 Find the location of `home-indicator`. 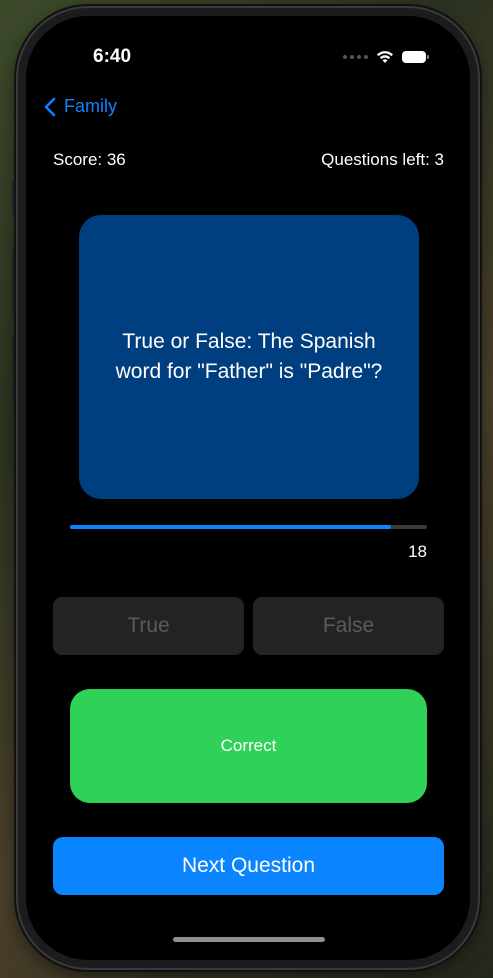

home-indicator is located at coordinates (249, 939).